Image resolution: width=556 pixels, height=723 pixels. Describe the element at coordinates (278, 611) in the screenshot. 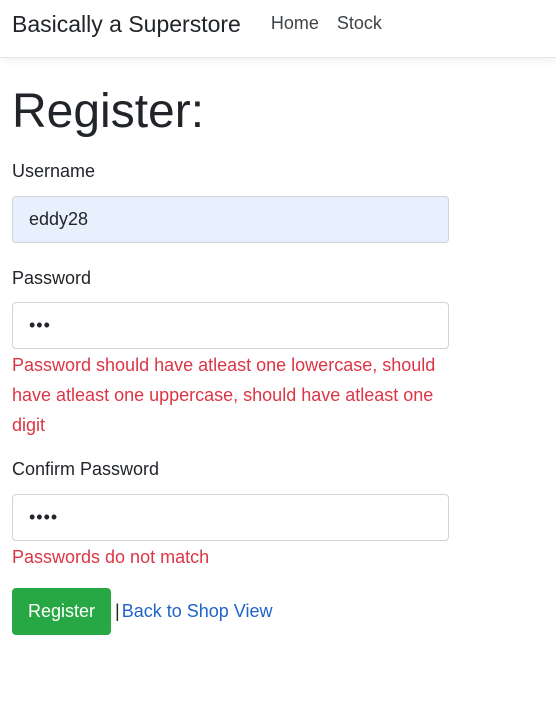

I see `form-actions: Register | Back to Shop View` at that location.